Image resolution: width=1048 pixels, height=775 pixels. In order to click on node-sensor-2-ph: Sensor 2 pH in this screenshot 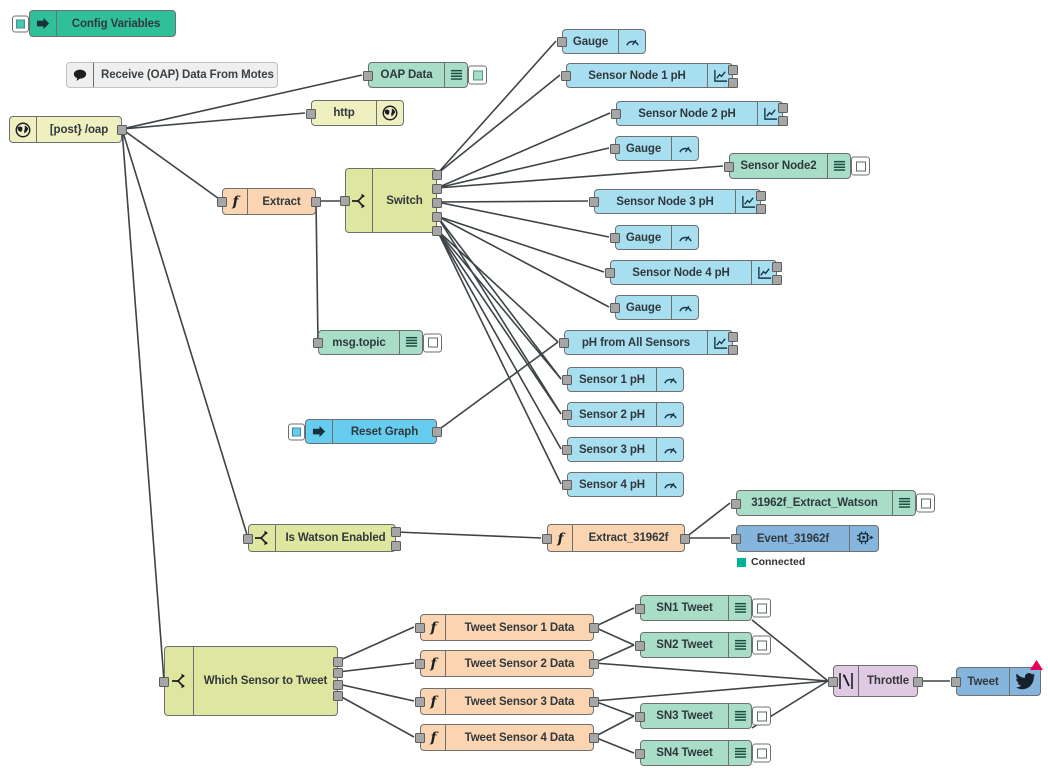, I will do `click(623, 414)`.